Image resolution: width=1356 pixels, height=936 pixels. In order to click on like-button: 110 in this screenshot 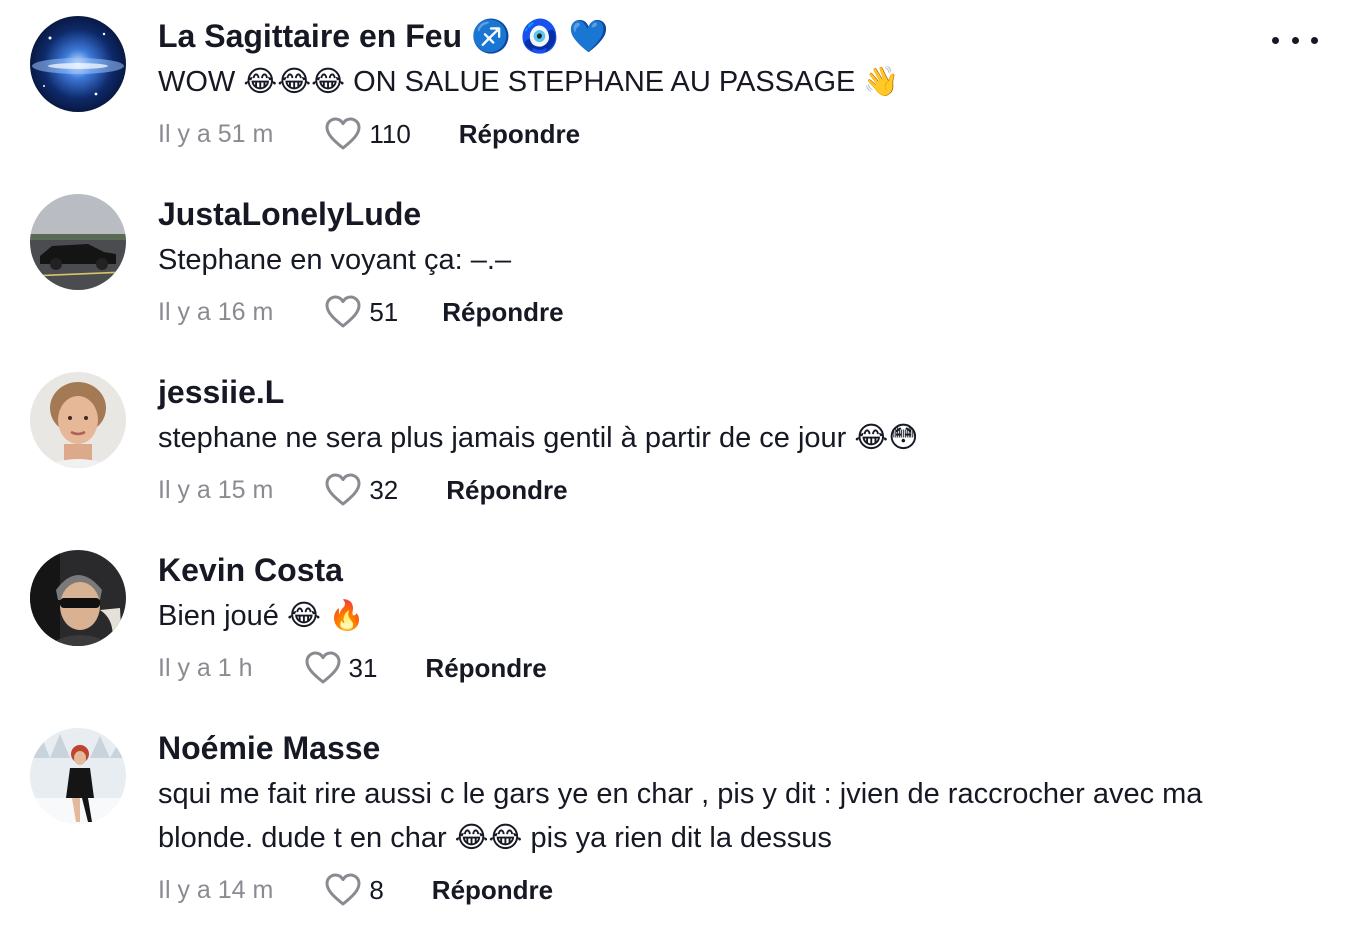, I will do `click(368, 134)`.